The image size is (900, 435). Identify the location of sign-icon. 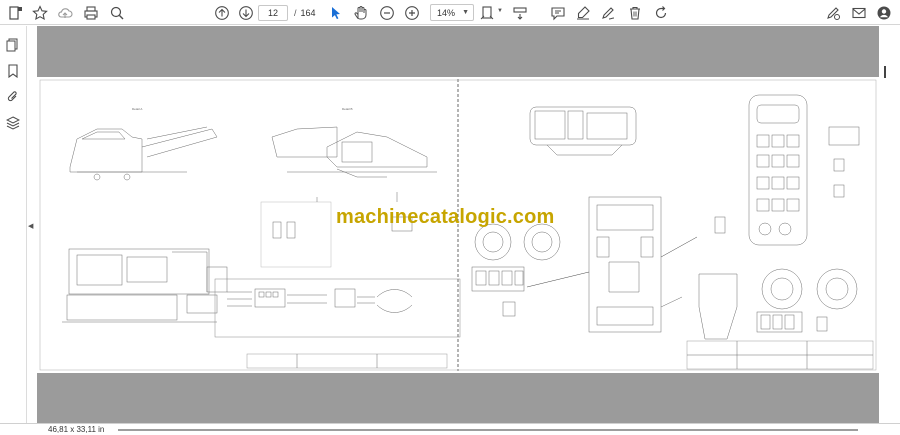
(833, 13).